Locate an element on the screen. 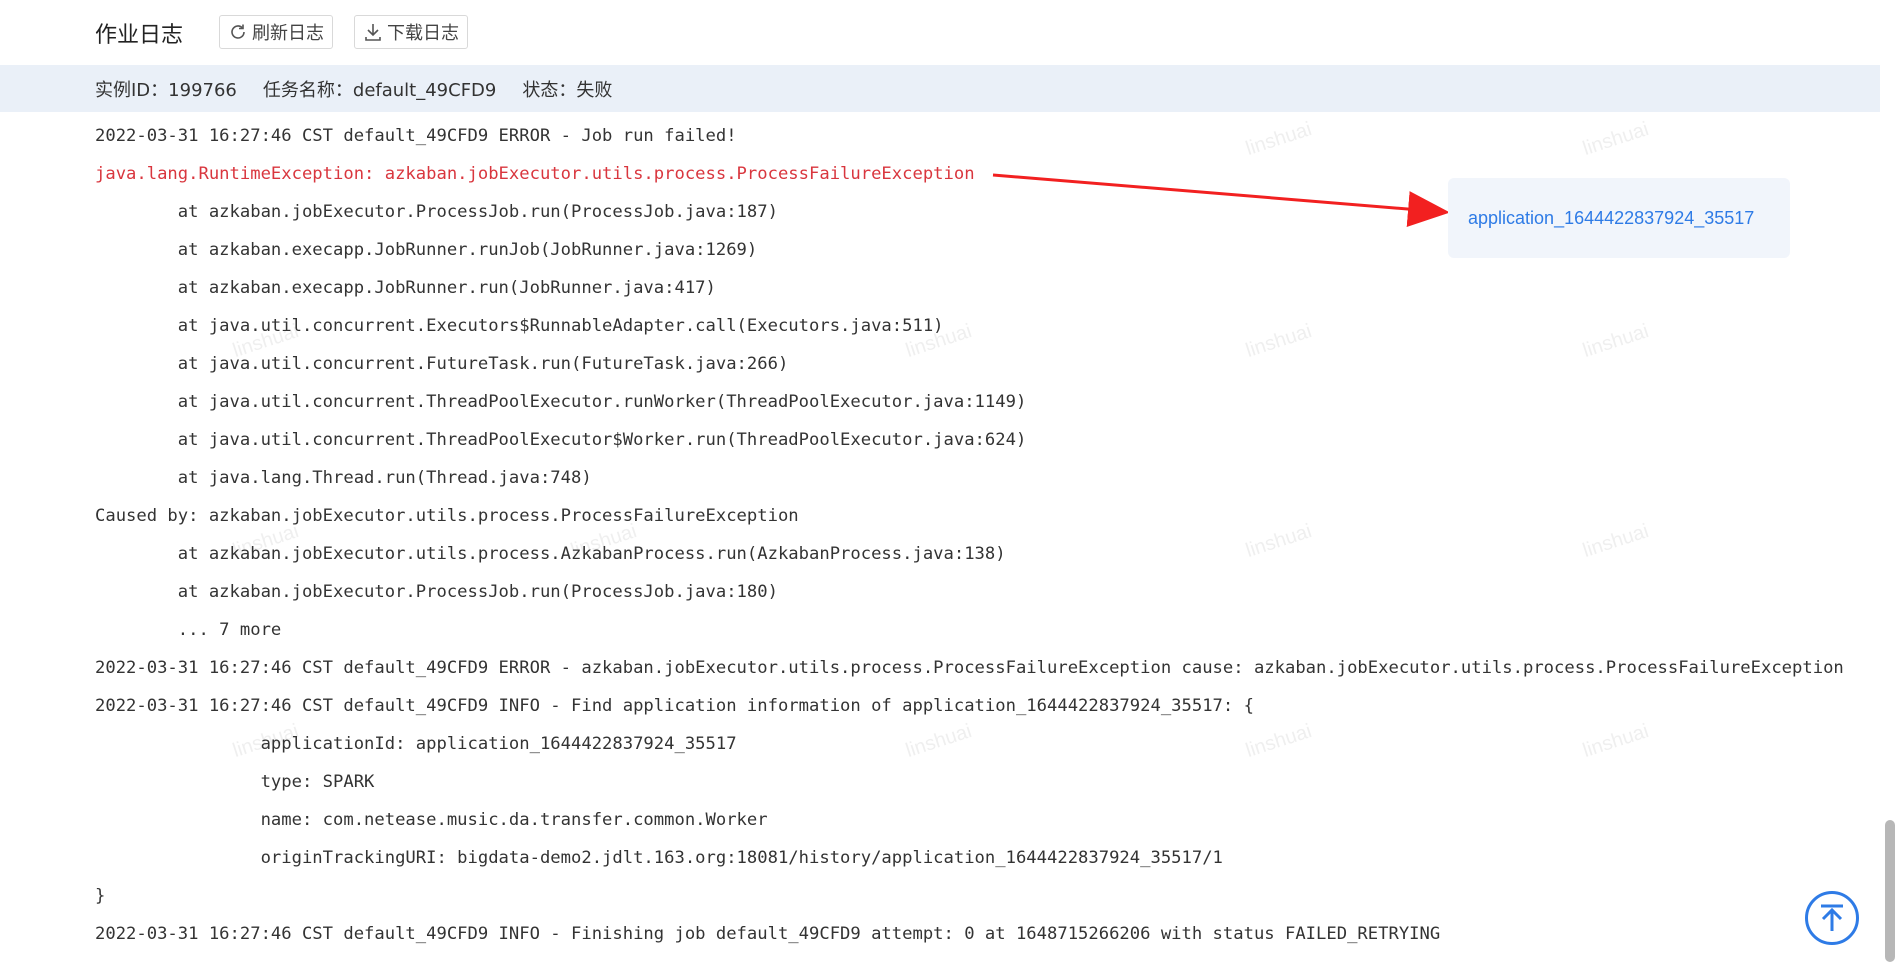  application-id-link: application_1644422837924_35517 is located at coordinates (1611, 218).